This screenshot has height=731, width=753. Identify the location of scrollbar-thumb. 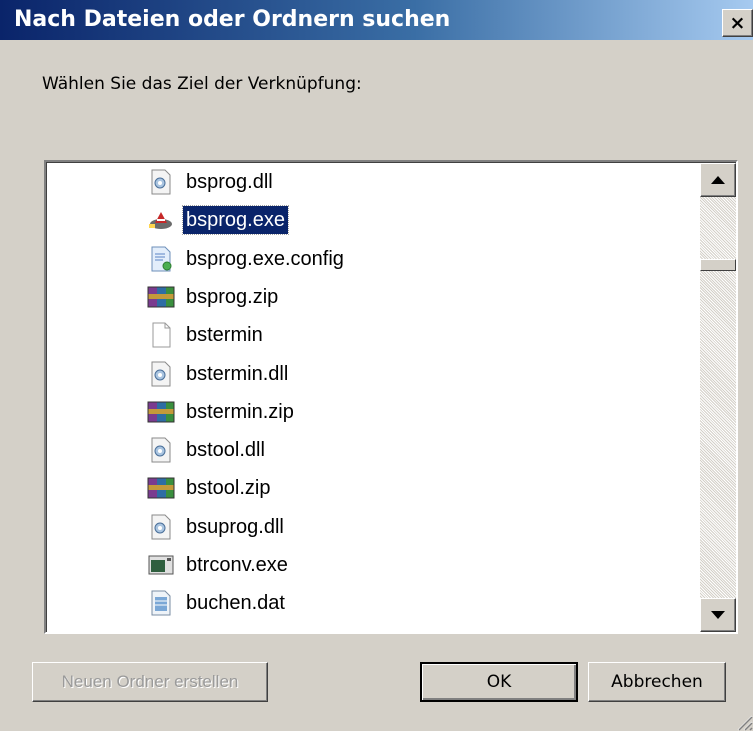
(718, 265).